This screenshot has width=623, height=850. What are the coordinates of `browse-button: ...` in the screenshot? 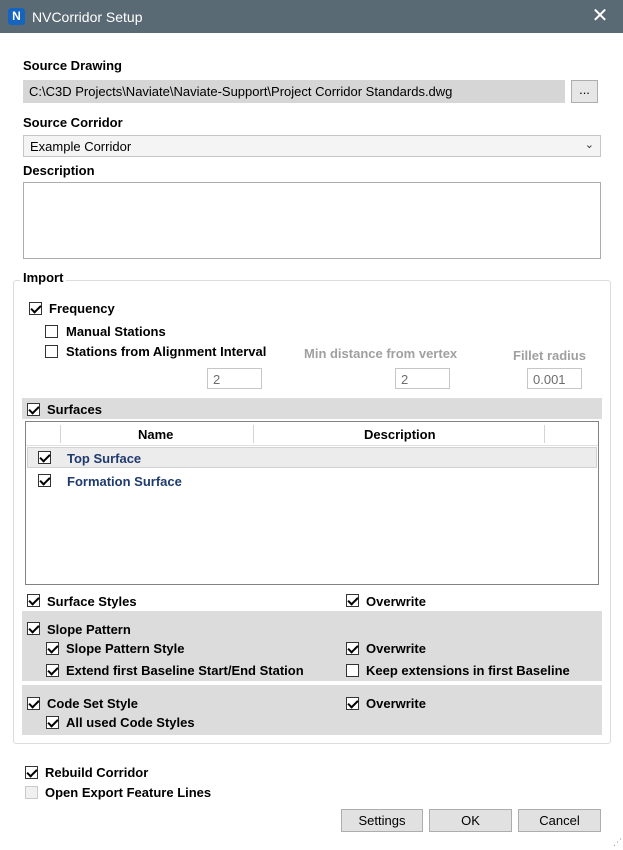 It's located at (584, 91).